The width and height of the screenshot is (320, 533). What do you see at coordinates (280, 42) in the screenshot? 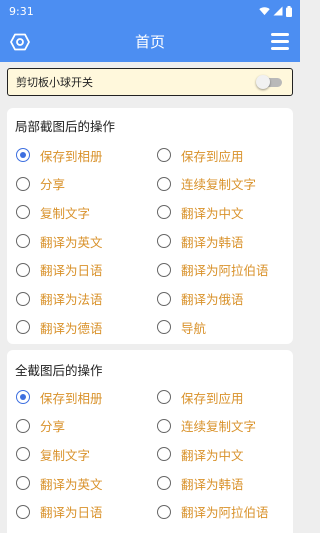
I see `menu-icon` at bounding box center [280, 42].